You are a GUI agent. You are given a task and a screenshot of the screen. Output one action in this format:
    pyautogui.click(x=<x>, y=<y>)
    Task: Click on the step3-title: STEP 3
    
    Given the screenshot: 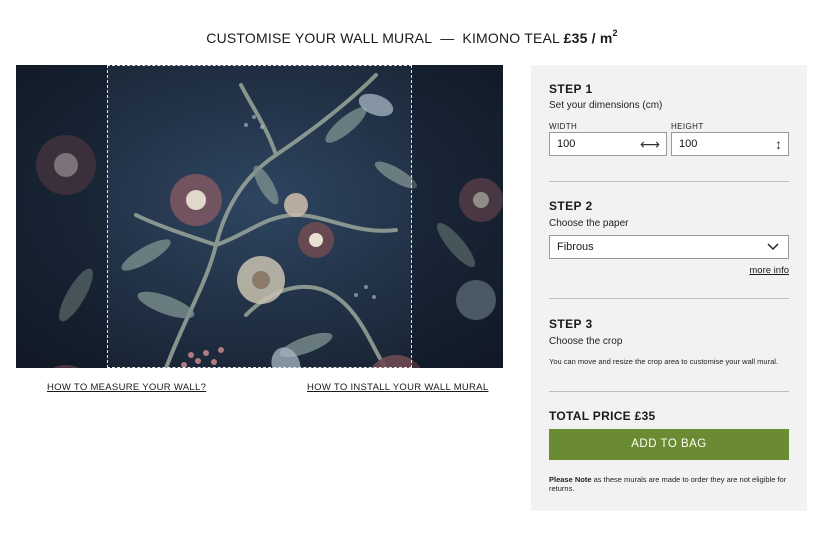 What is the action you would take?
    pyautogui.click(x=571, y=324)
    